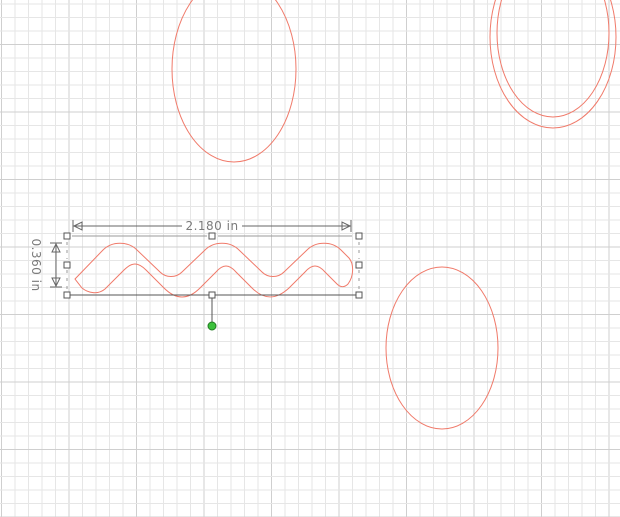  What do you see at coordinates (212, 236) in the screenshot?
I see `resize-handle-top-center` at bounding box center [212, 236].